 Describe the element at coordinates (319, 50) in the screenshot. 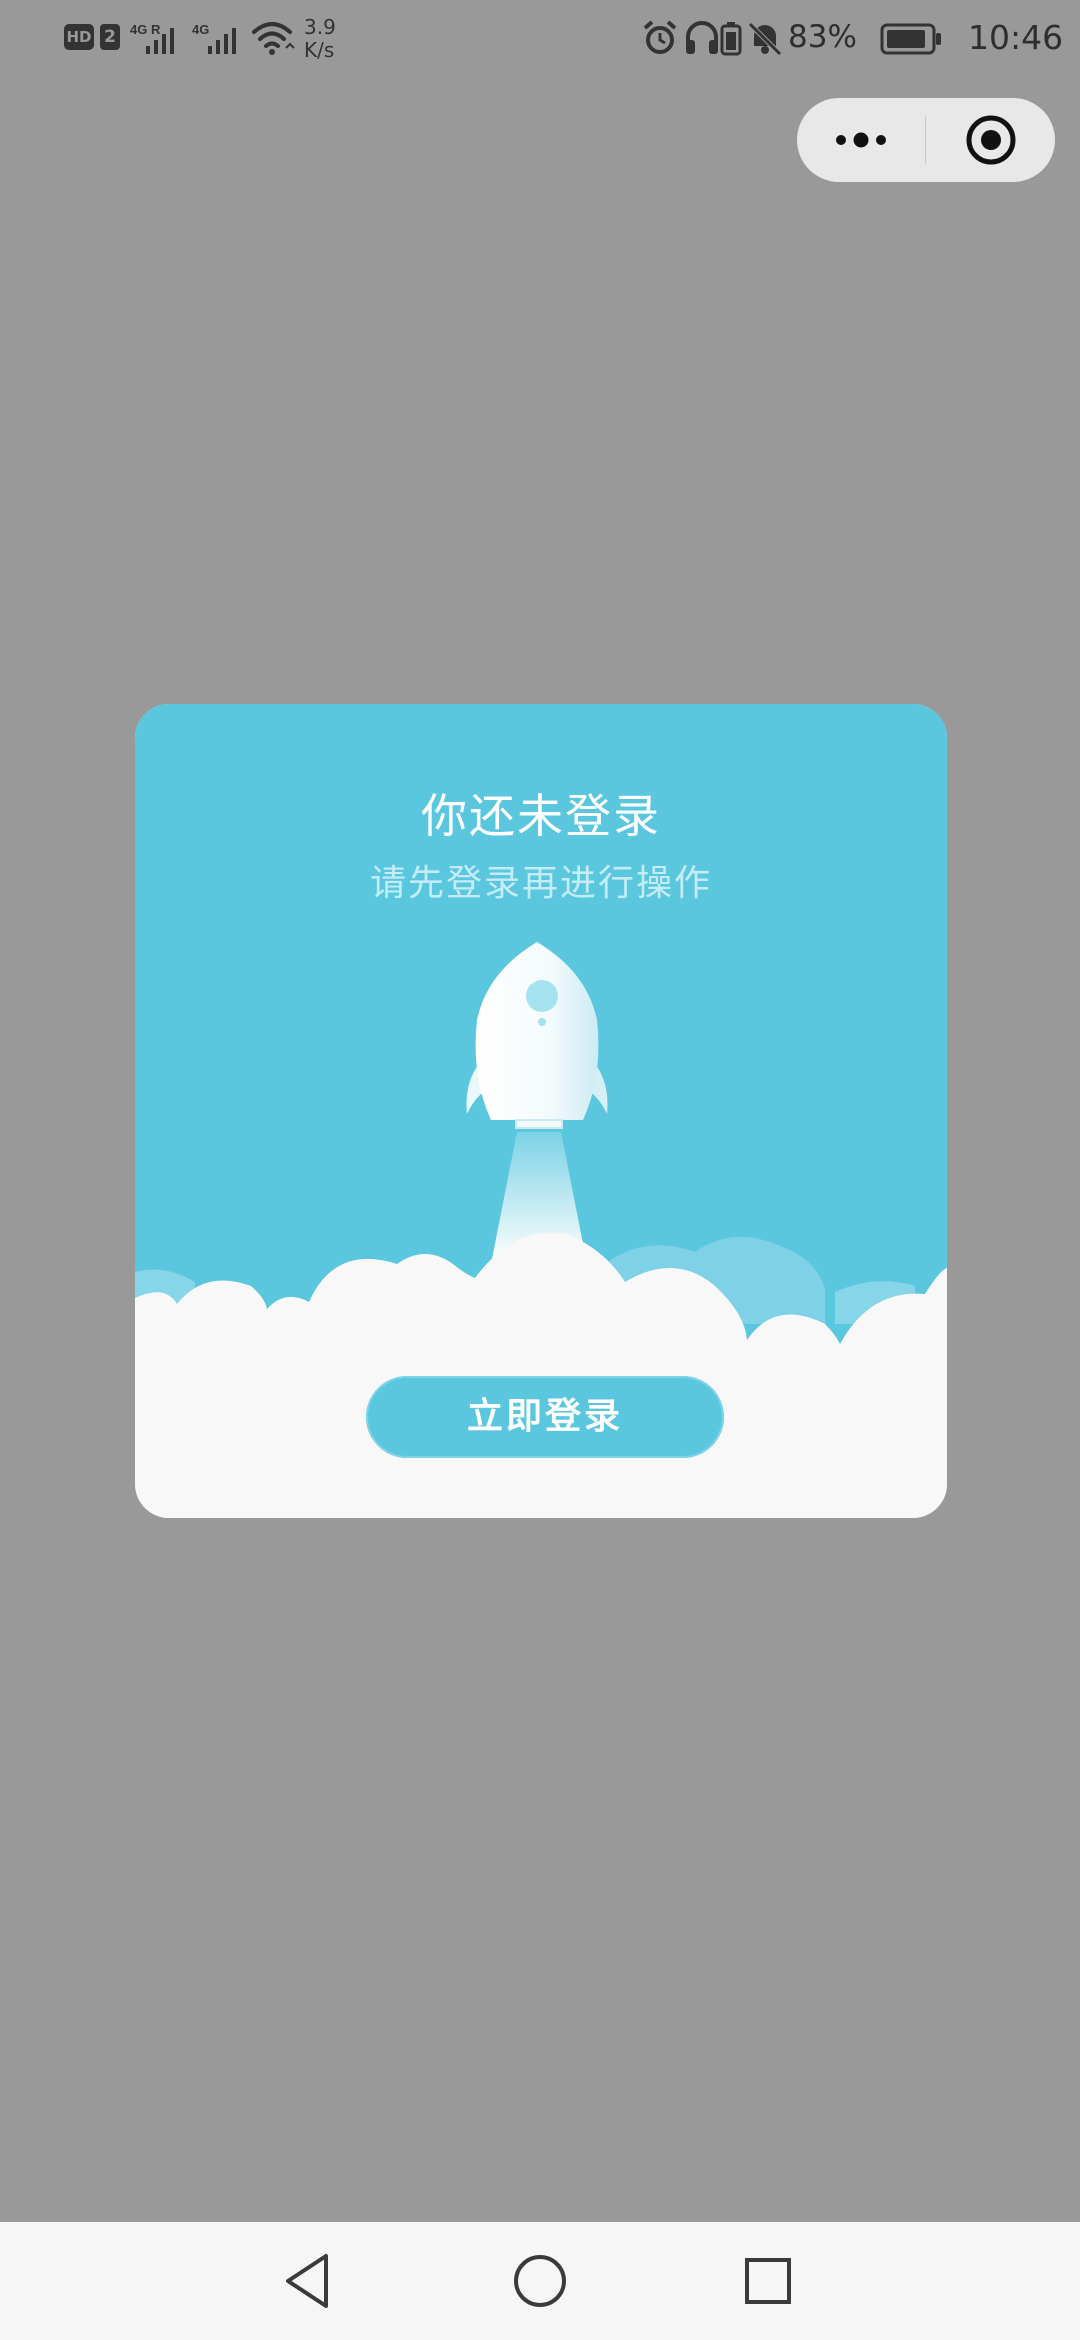

I see `net-speed-unit: K/s` at that location.